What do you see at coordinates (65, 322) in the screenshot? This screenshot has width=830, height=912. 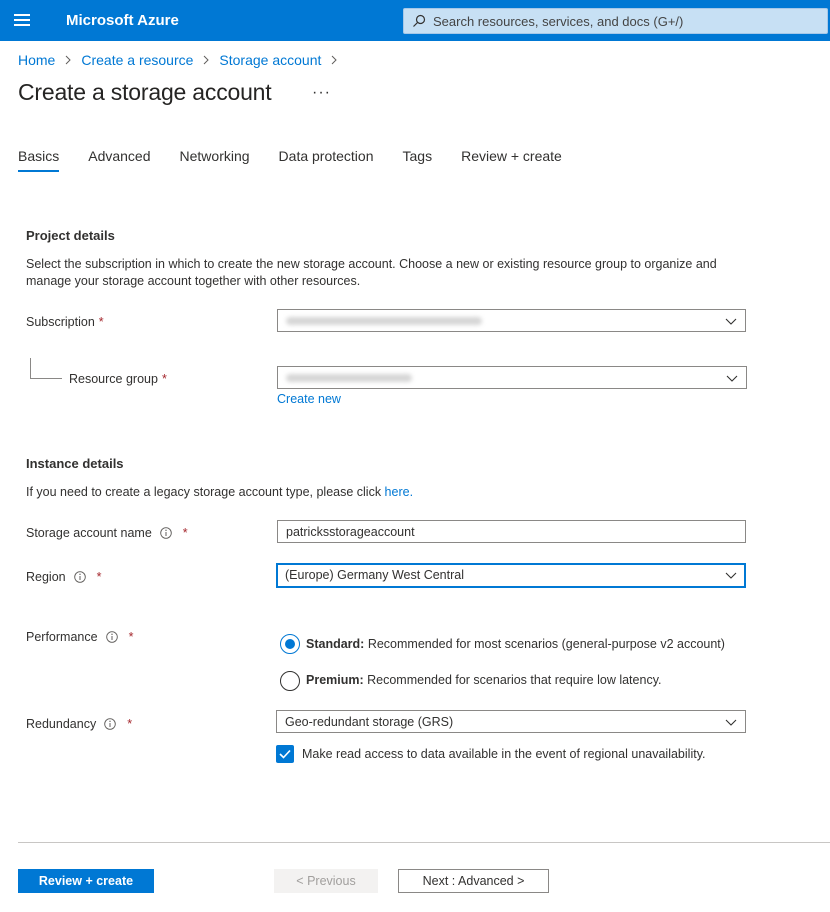 I see `subscription-label: Subscription *` at bounding box center [65, 322].